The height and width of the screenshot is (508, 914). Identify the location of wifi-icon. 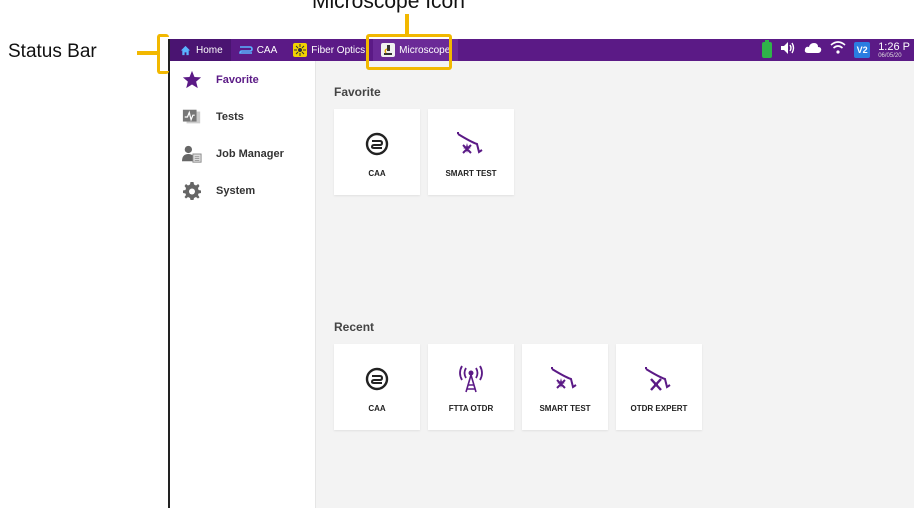
(838, 50).